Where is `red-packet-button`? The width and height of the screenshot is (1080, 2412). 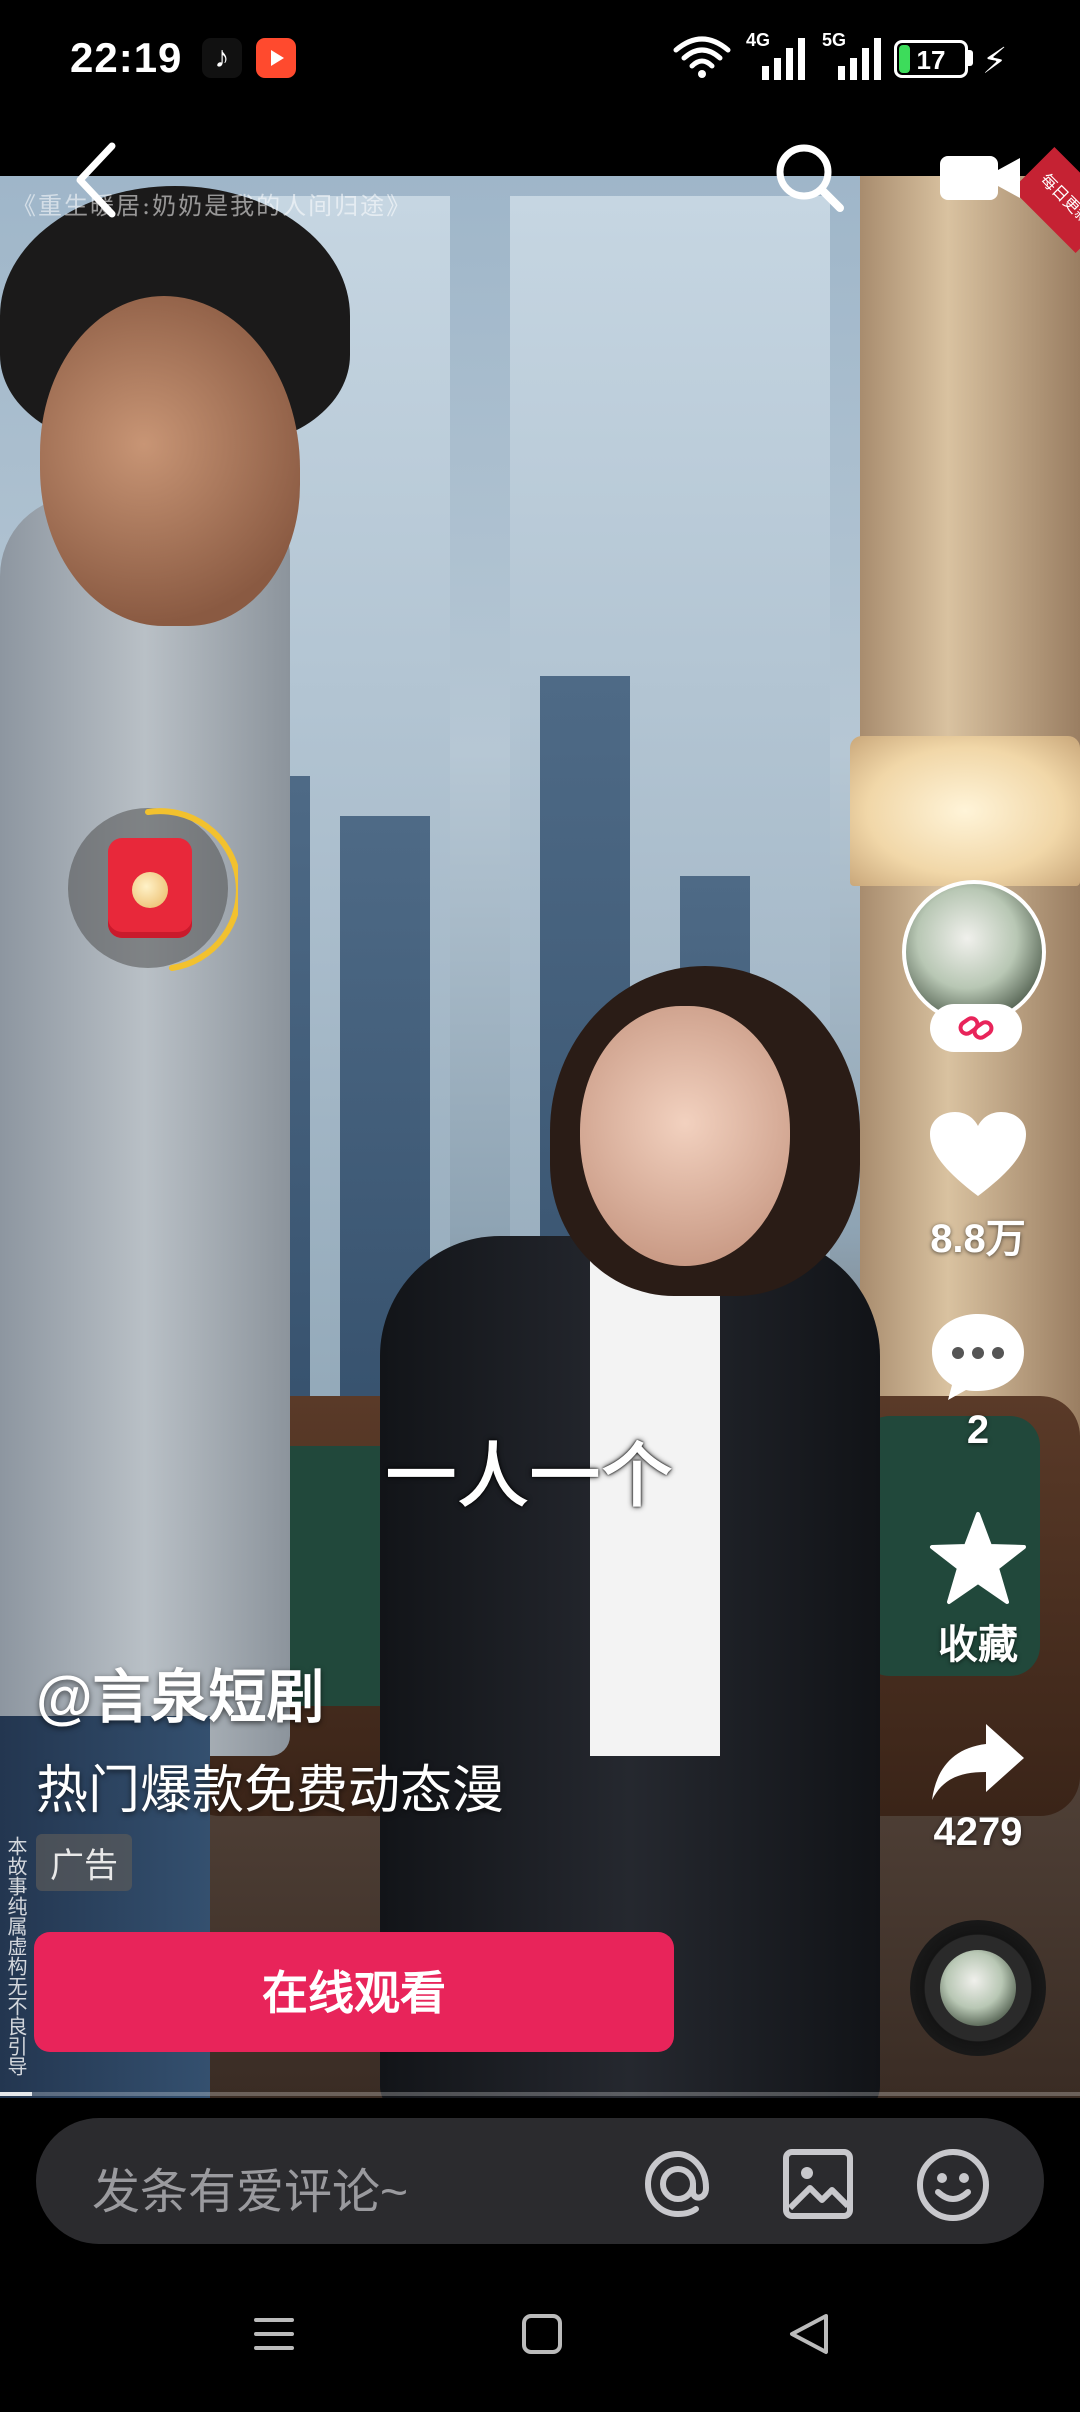 red-packet-button is located at coordinates (153, 893).